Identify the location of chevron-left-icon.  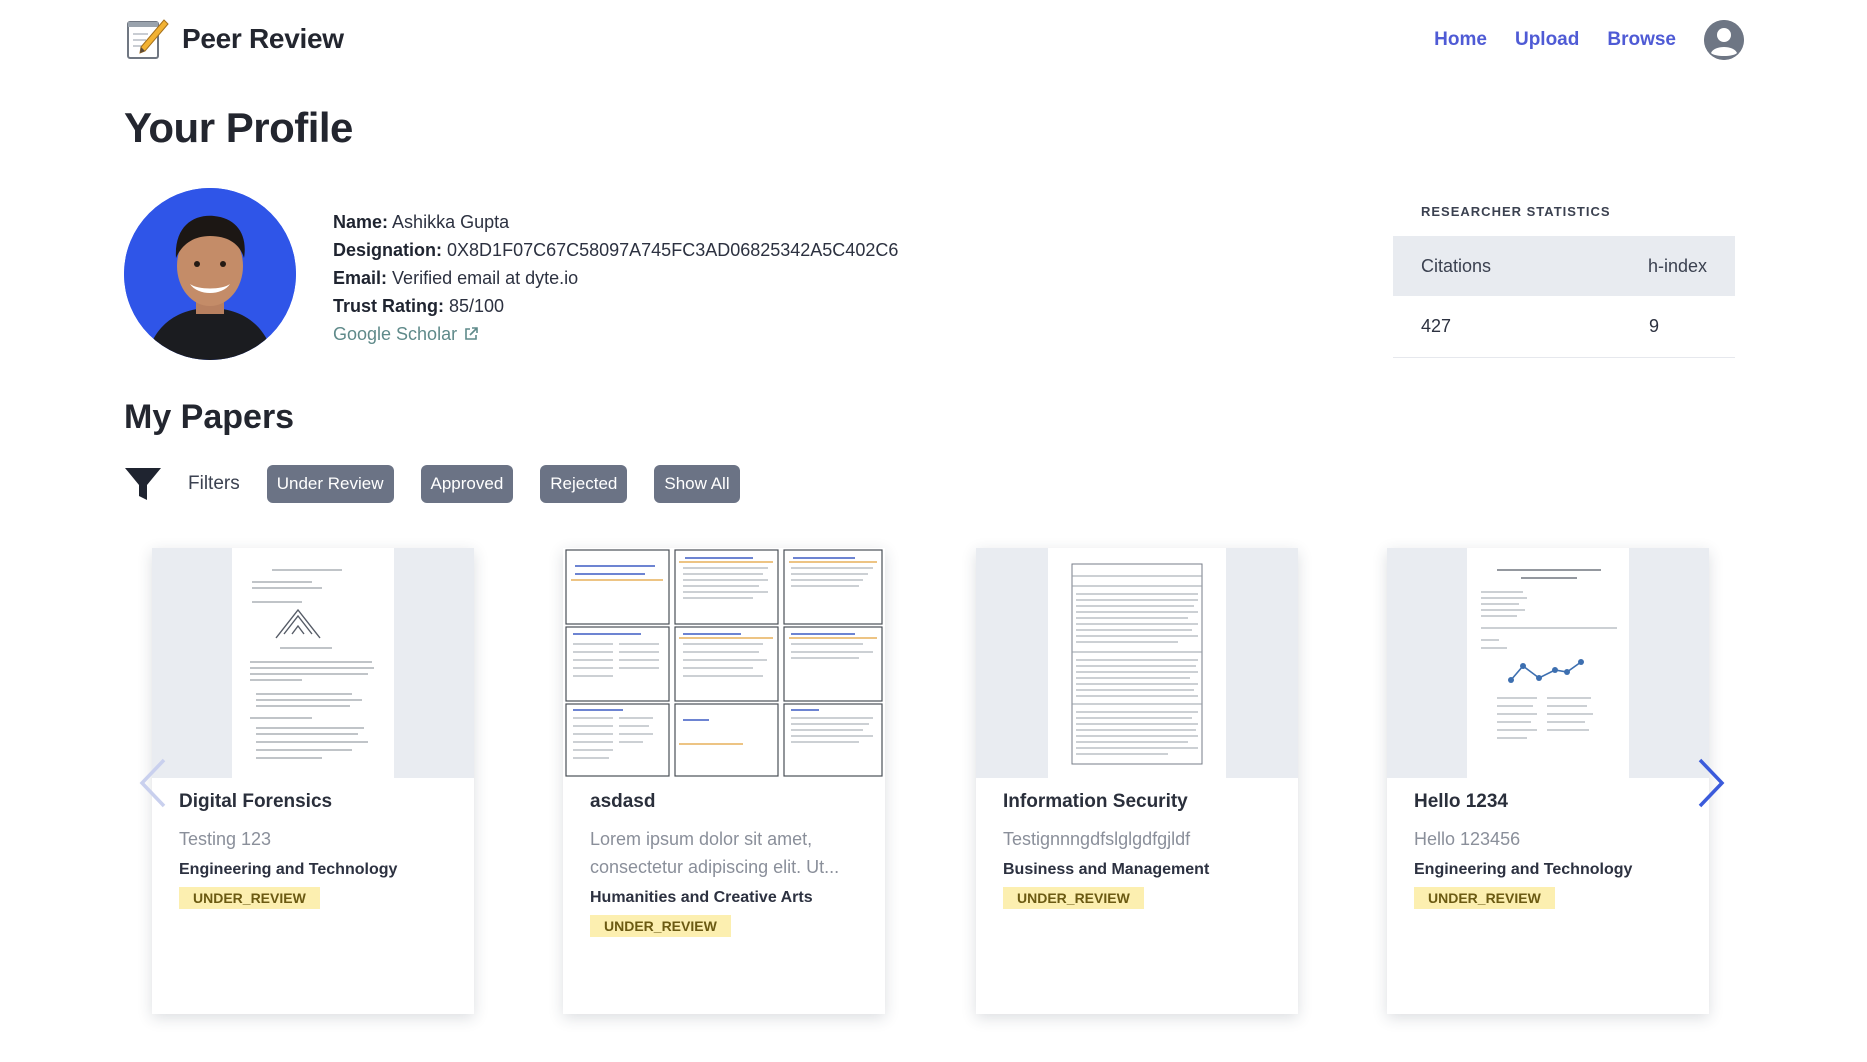
(153, 783).